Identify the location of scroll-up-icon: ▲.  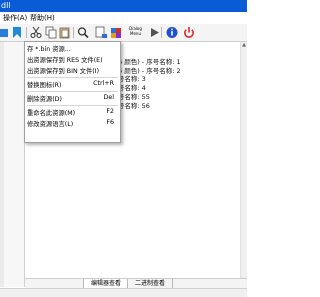
(244, 45).